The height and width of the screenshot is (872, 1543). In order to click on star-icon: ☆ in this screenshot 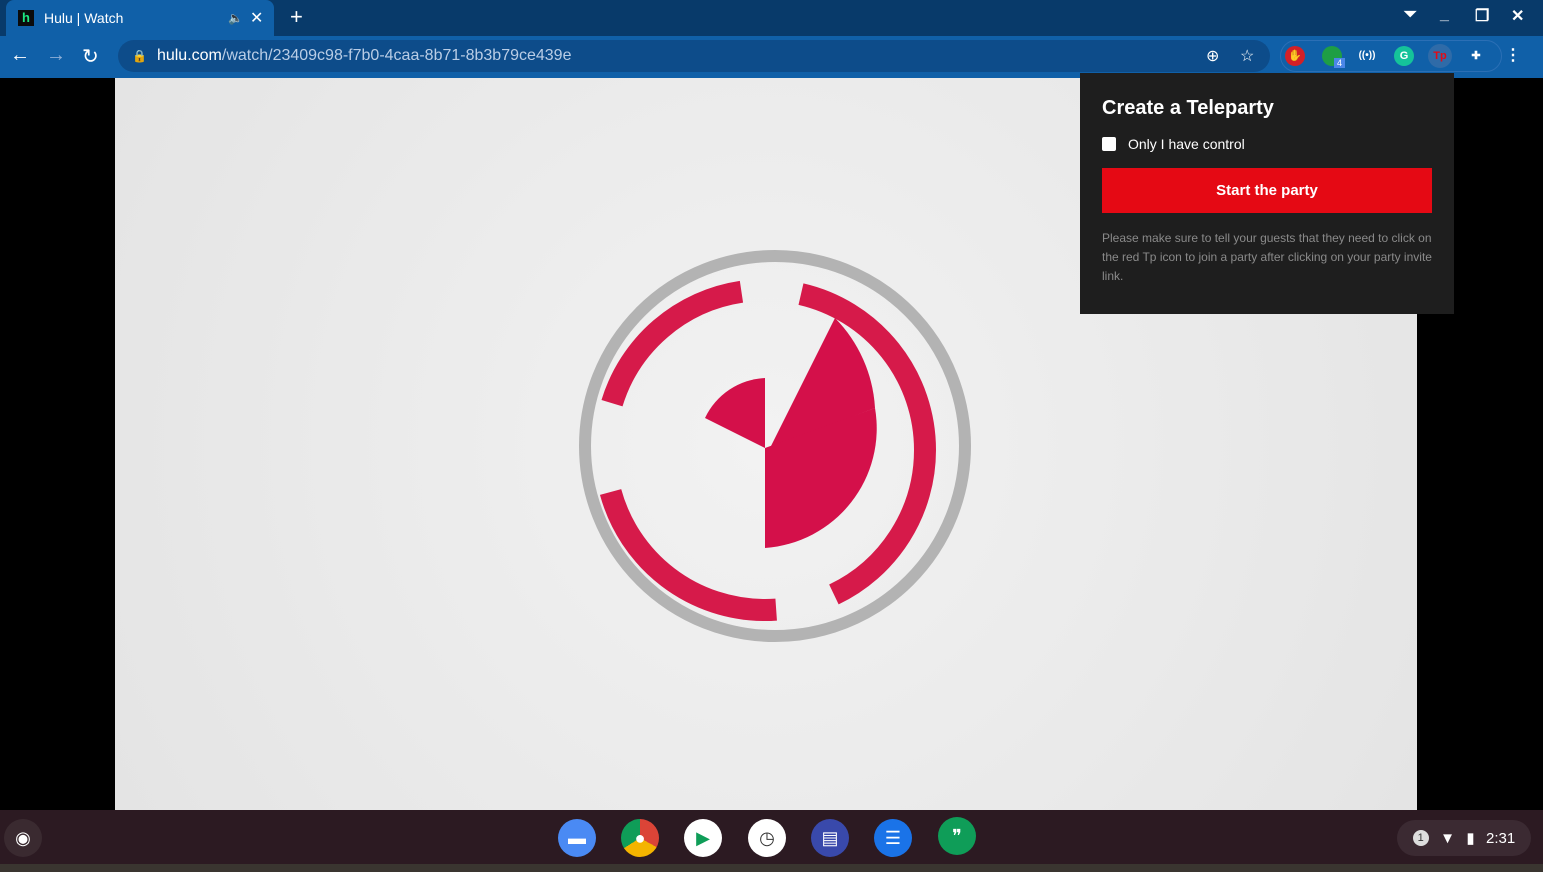, I will do `click(1247, 56)`.